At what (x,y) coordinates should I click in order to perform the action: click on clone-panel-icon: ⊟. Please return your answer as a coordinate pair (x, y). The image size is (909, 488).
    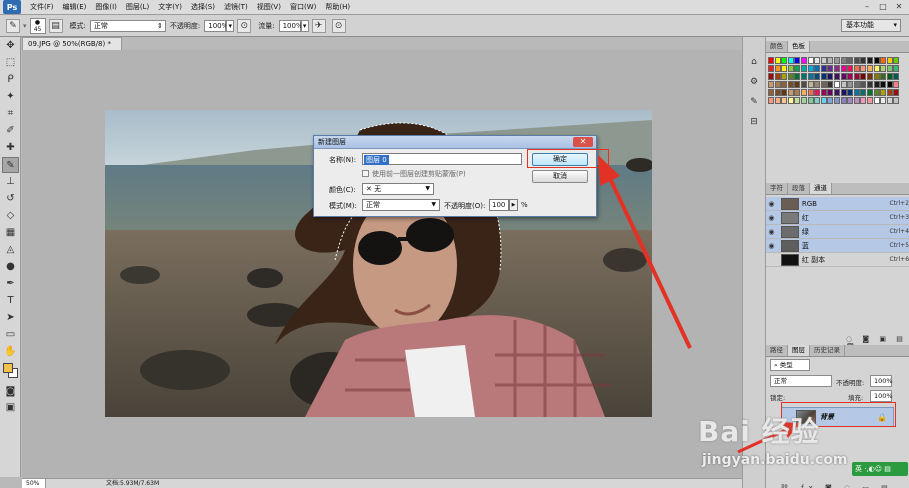
    Looking at the image, I should click on (754, 122).